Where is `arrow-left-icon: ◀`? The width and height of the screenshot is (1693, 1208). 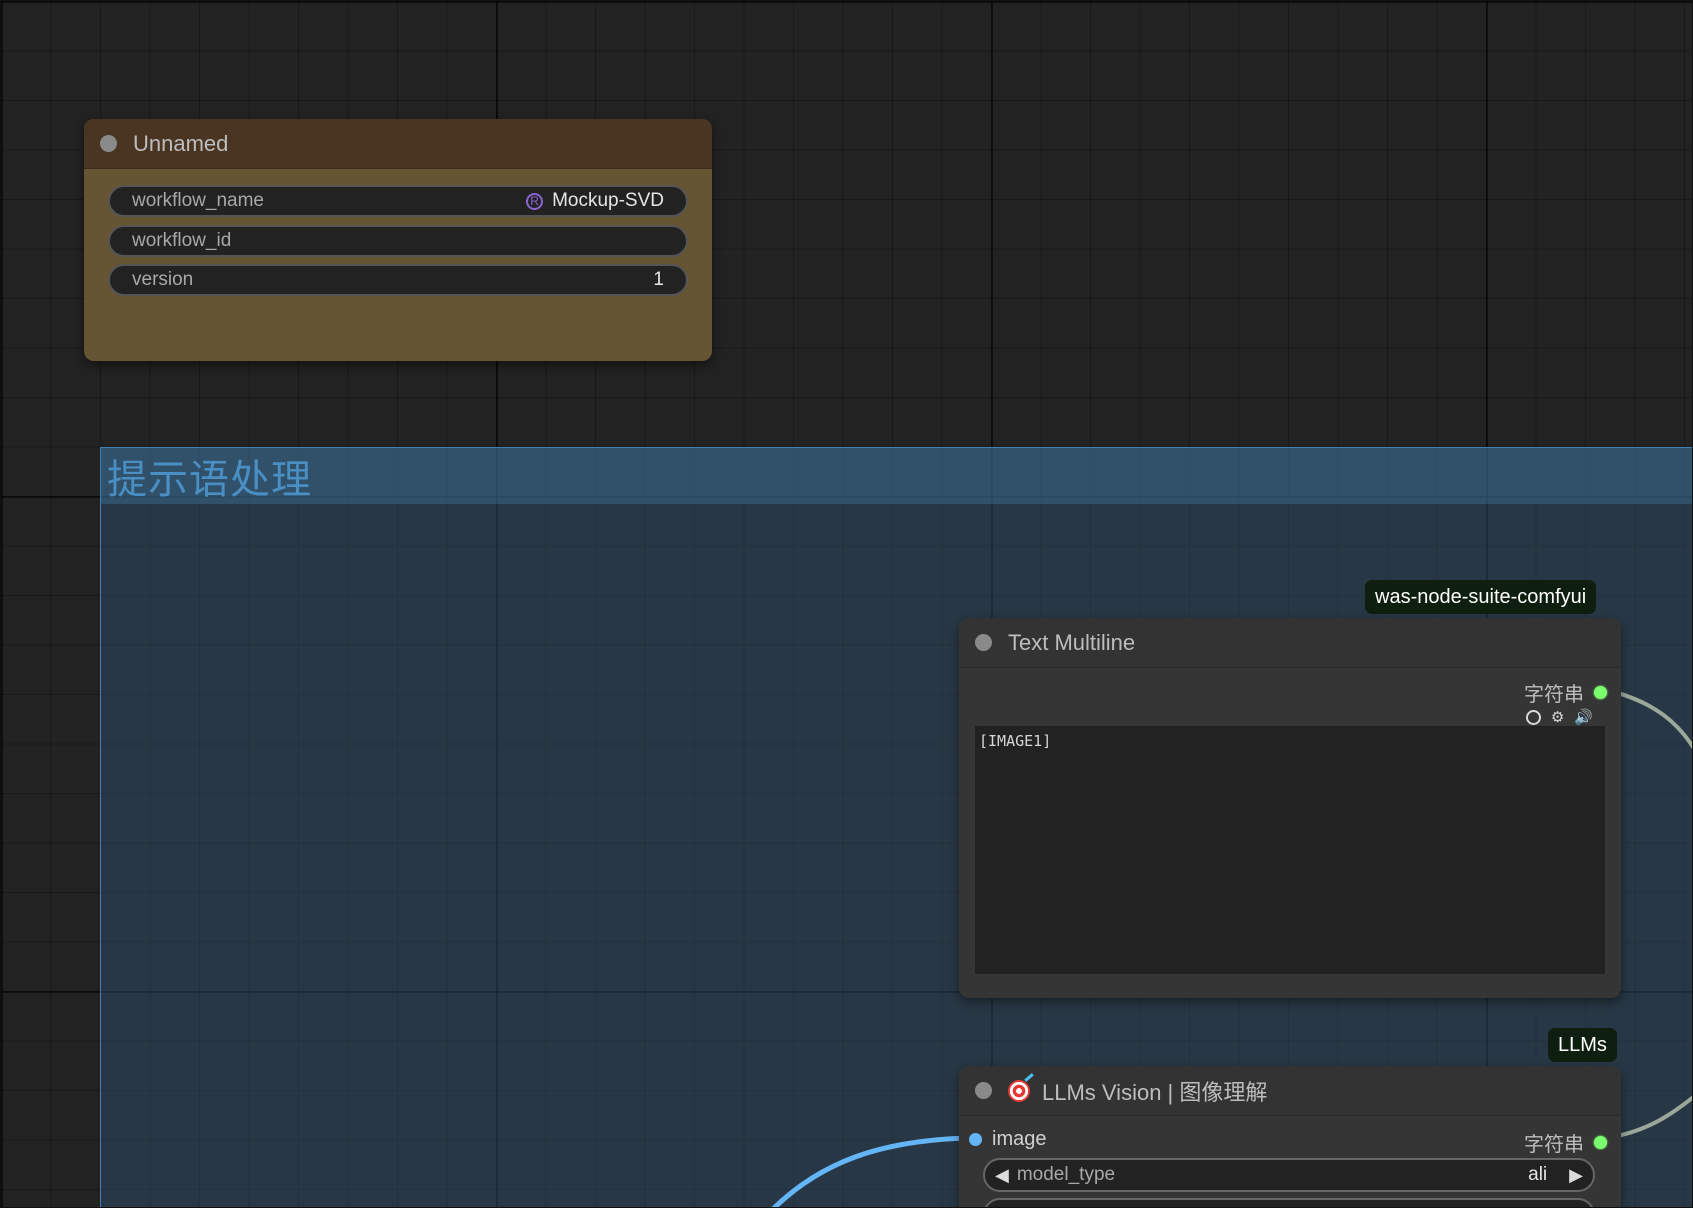 arrow-left-icon: ◀ is located at coordinates (1002, 1175).